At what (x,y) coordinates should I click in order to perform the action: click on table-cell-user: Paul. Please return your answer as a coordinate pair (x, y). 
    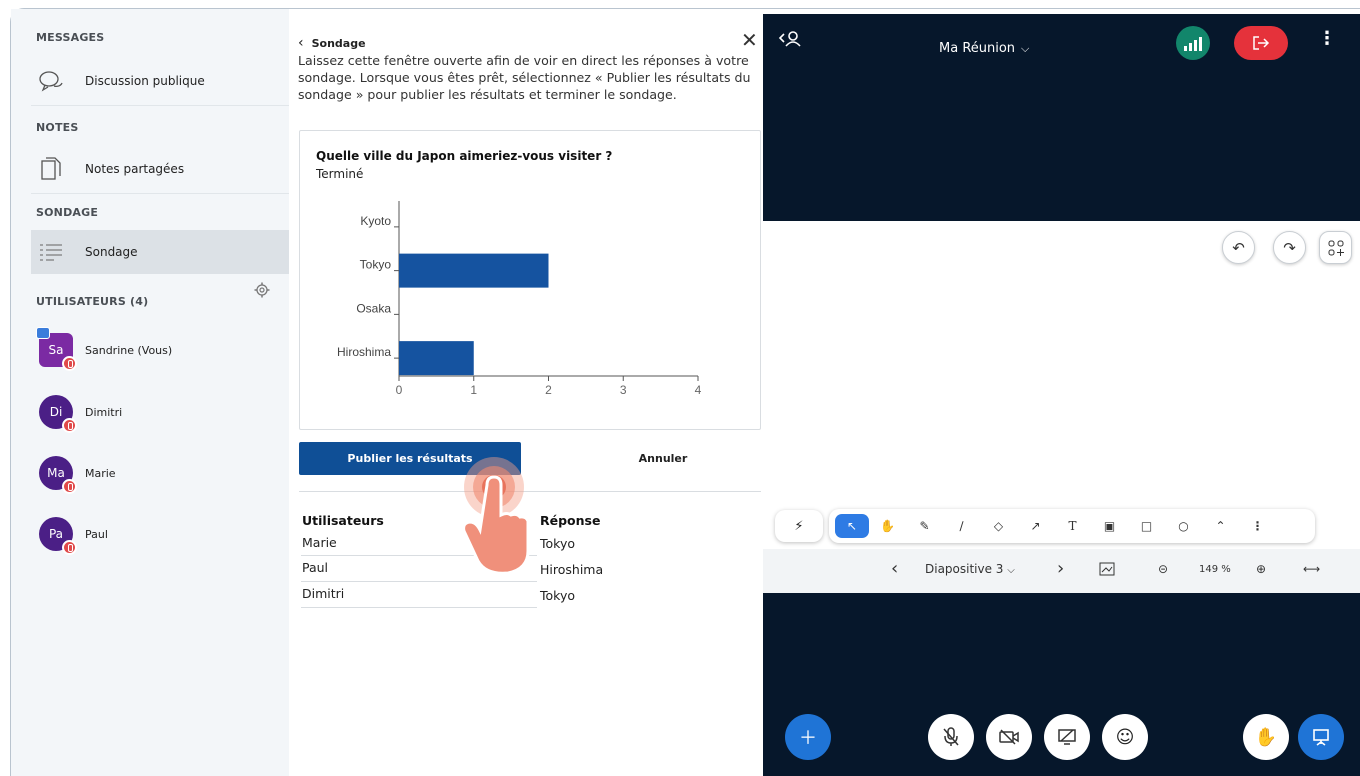
    Looking at the image, I should click on (315, 567).